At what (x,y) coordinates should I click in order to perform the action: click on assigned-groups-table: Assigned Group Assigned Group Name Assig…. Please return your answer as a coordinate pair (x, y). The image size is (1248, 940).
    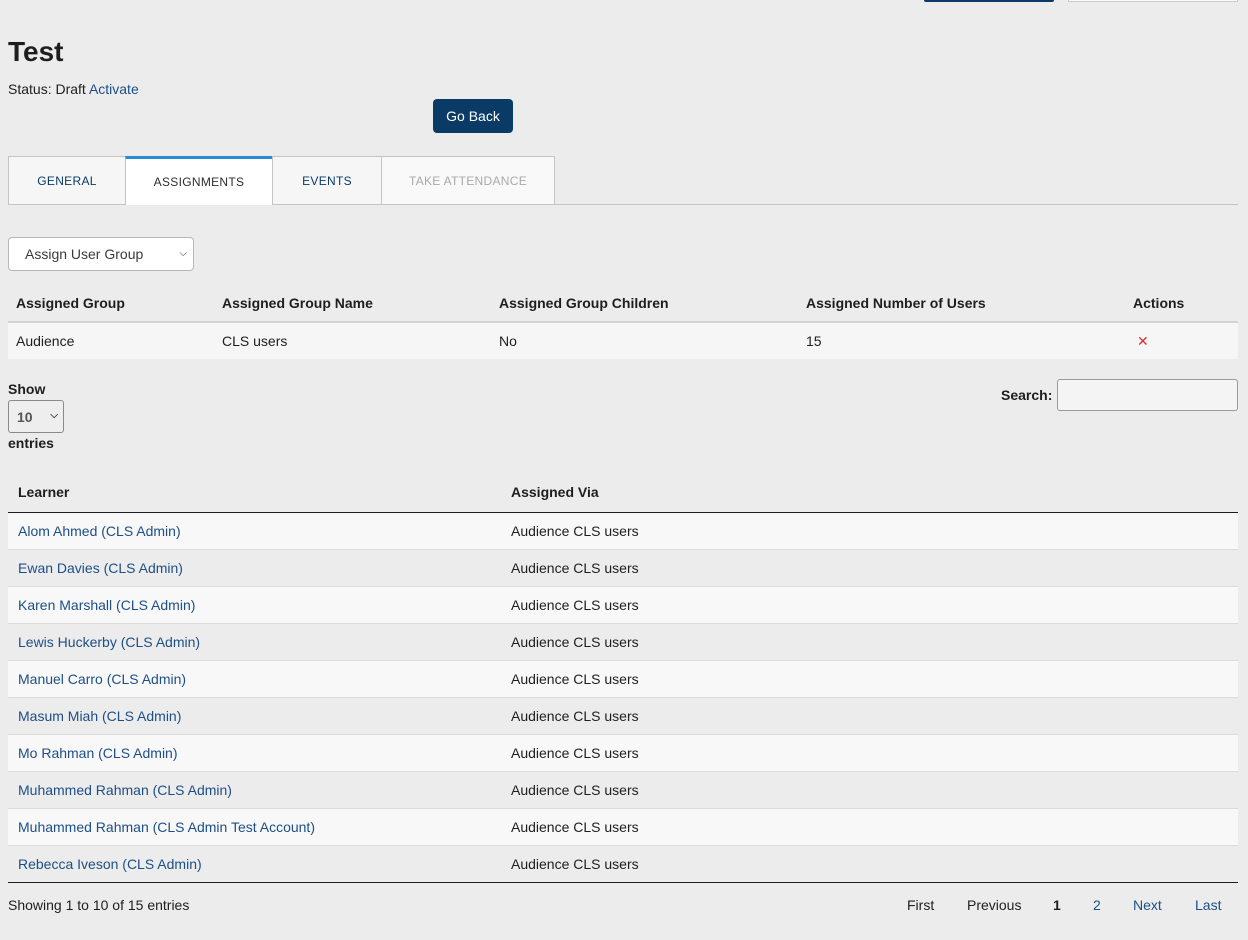
    Looking at the image, I should click on (623, 322).